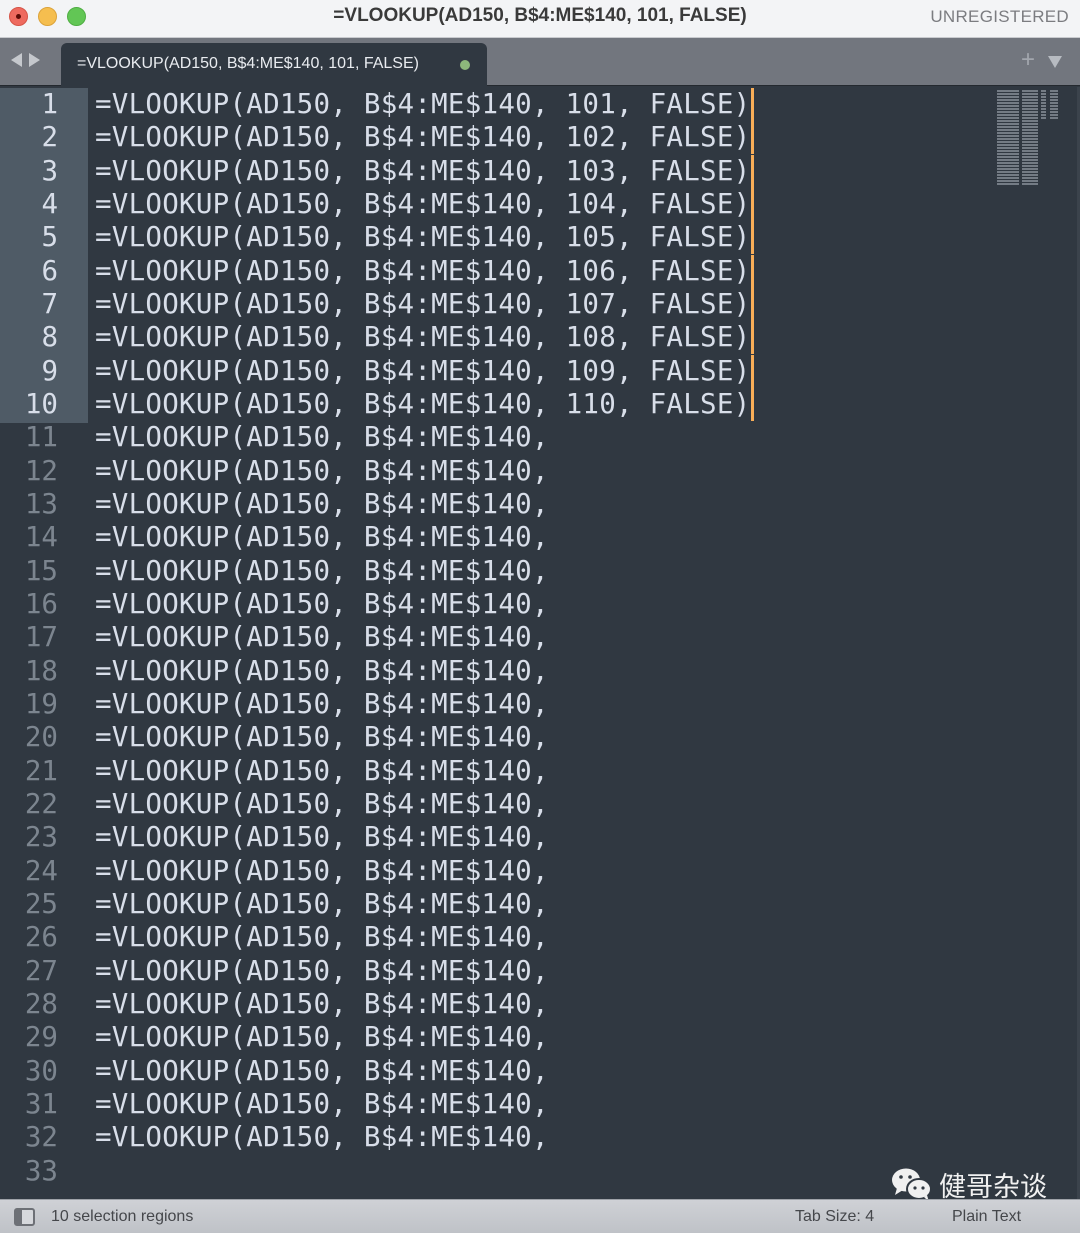 The height and width of the screenshot is (1233, 1080). I want to click on line-text: =VLOOKUP(AD150, B$4:ME$140, 104, FALSE), so click(425, 204).